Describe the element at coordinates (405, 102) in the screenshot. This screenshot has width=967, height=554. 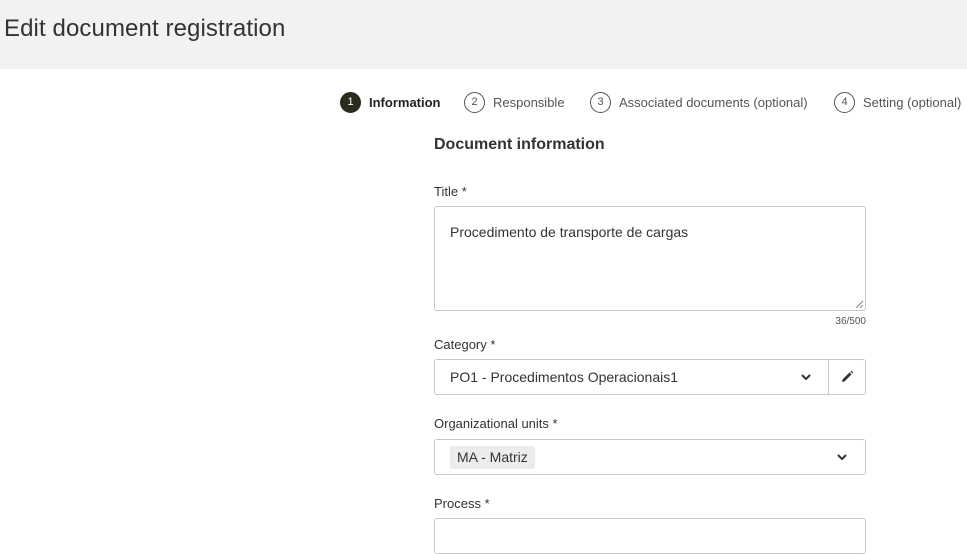
I see `step-label-information: Information` at that location.